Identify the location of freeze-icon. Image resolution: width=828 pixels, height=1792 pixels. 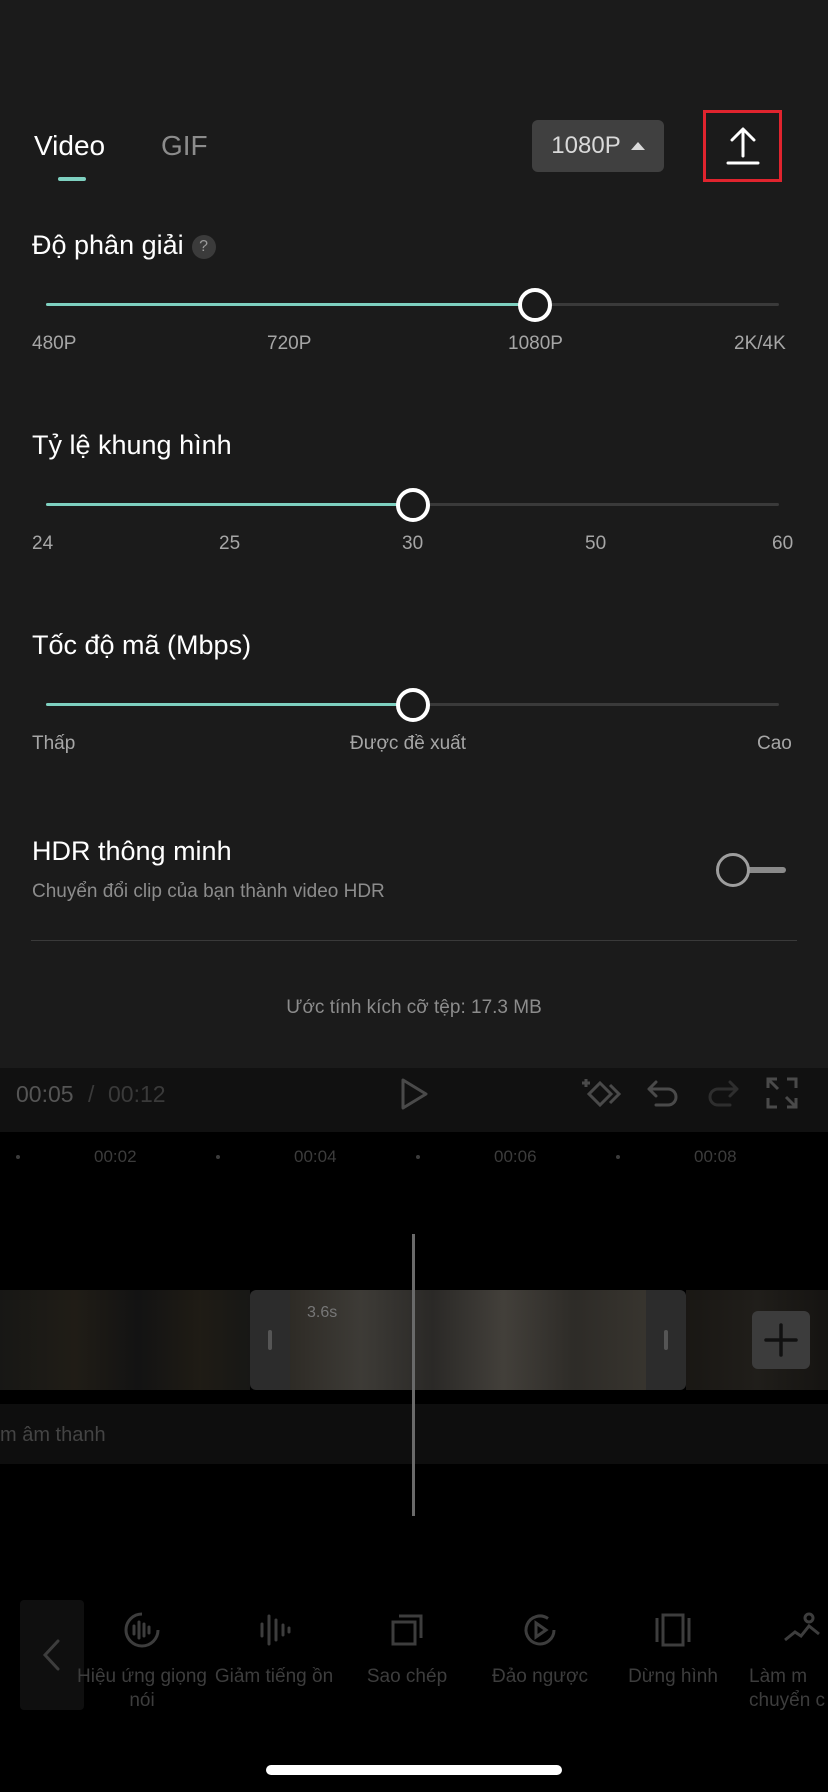
(673, 1630).